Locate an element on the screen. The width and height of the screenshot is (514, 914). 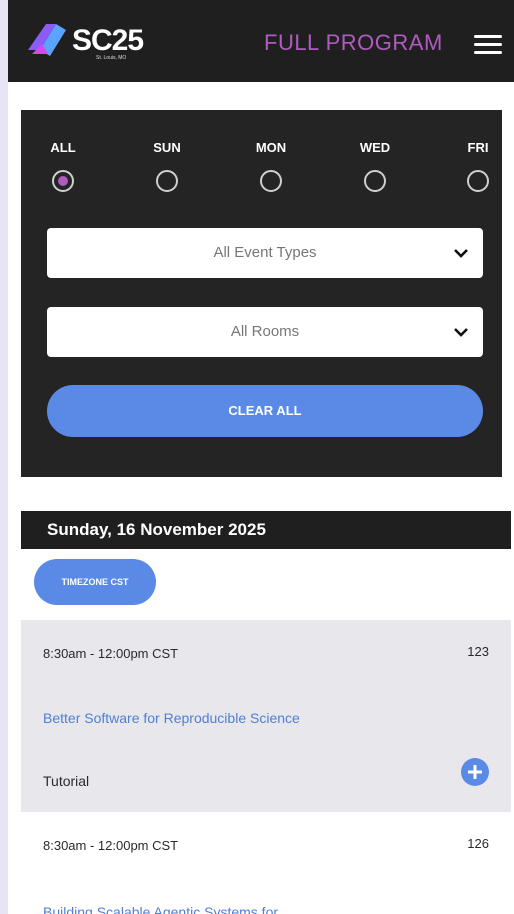
day-radio-fri is located at coordinates (478, 181).